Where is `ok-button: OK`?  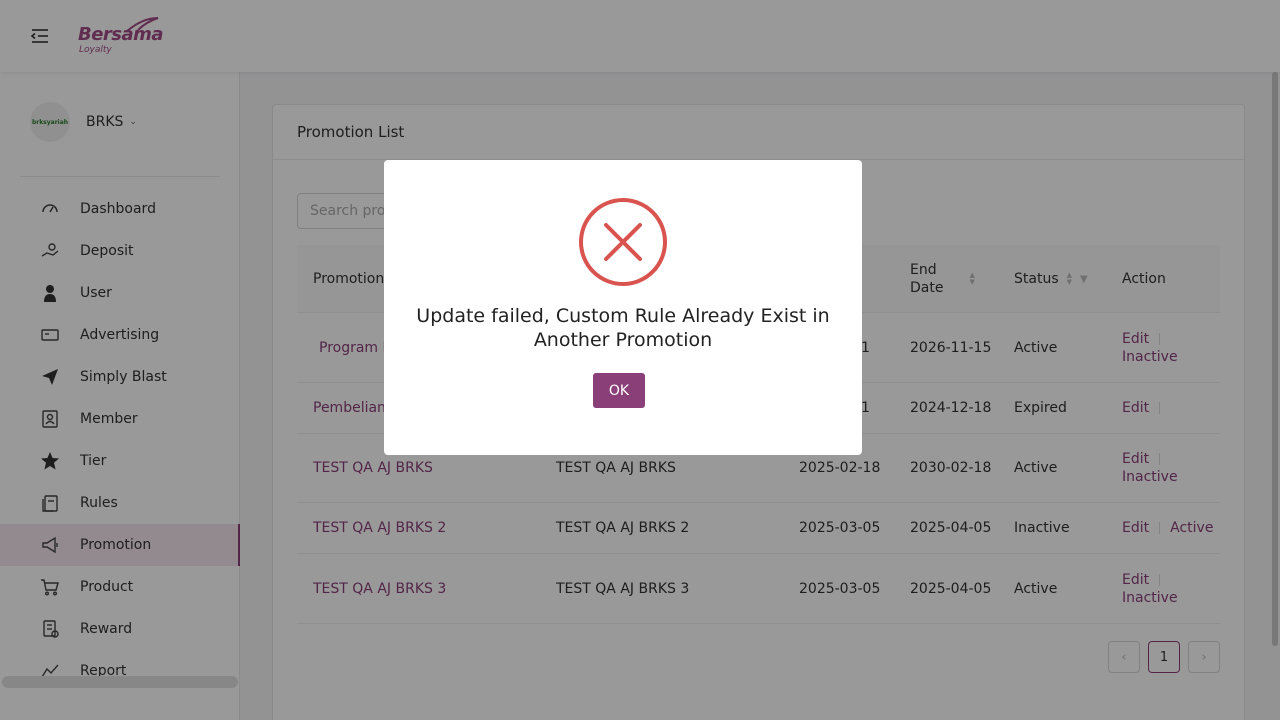 ok-button: OK is located at coordinates (619, 390).